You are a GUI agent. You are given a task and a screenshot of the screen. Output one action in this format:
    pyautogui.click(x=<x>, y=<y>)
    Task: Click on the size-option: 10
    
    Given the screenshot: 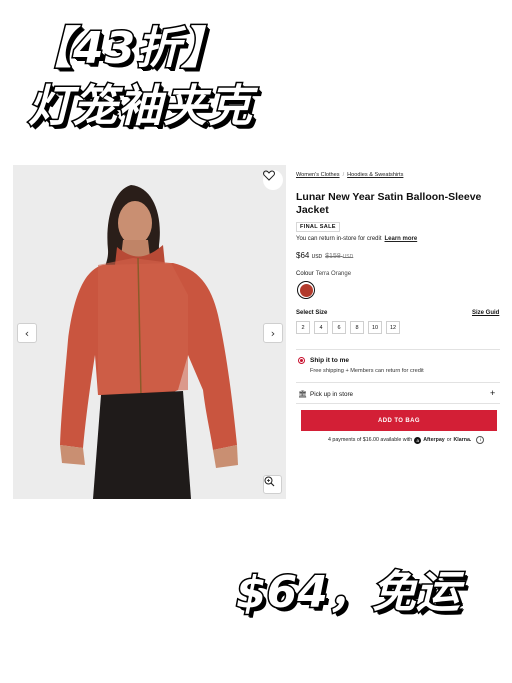 What is the action you would take?
    pyautogui.click(x=375, y=327)
    